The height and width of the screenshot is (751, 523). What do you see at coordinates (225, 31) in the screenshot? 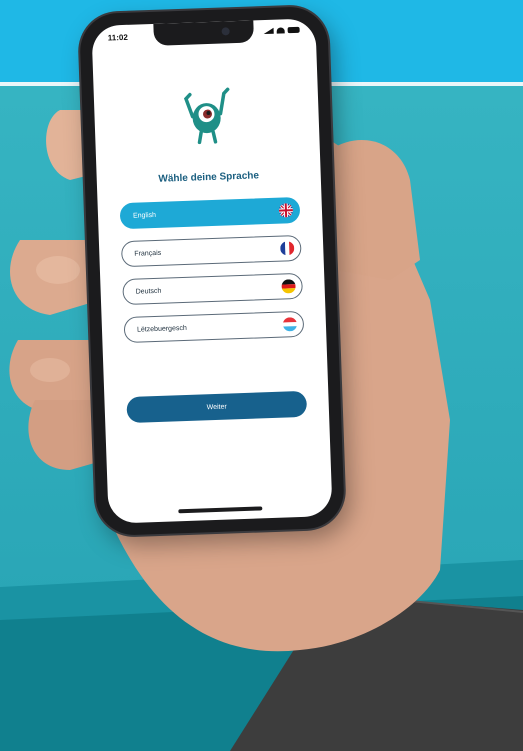
I see `camera-icon` at bounding box center [225, 31].